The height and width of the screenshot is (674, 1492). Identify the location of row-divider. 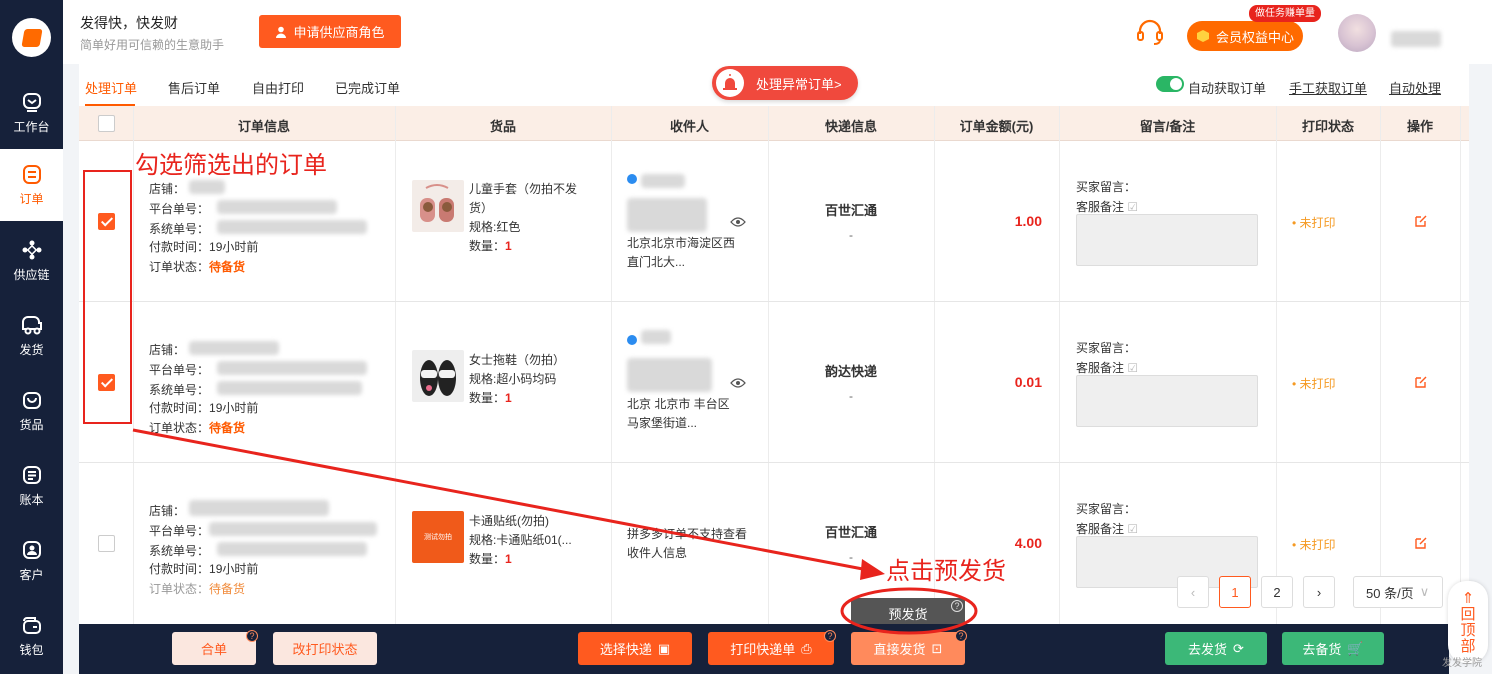
(774, 301).